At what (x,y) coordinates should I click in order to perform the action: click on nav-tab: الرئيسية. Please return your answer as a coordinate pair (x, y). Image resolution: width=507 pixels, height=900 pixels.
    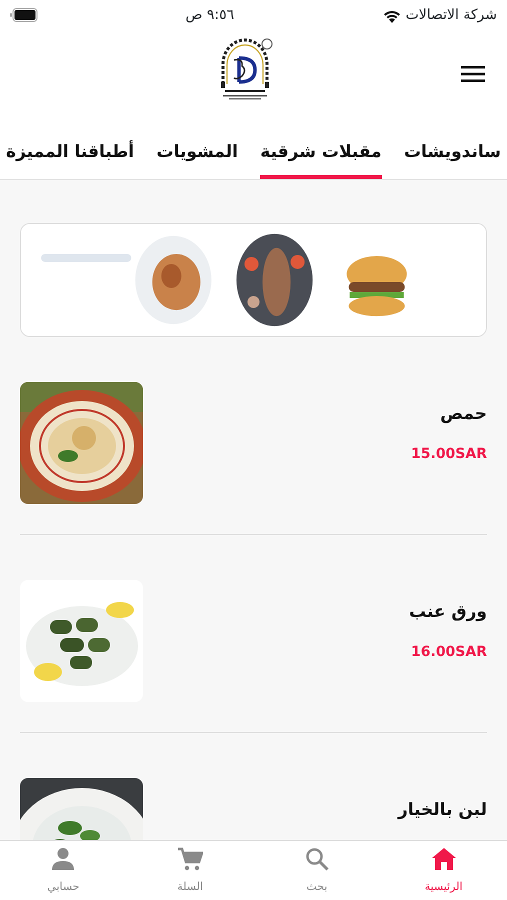
    Looking at the image, I should click on (443, 870).